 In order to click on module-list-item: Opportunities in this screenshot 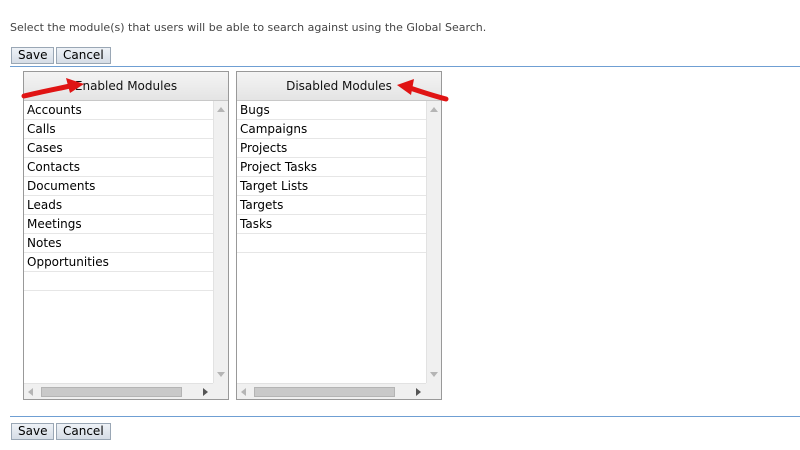, I will do `click(118, 262)`.